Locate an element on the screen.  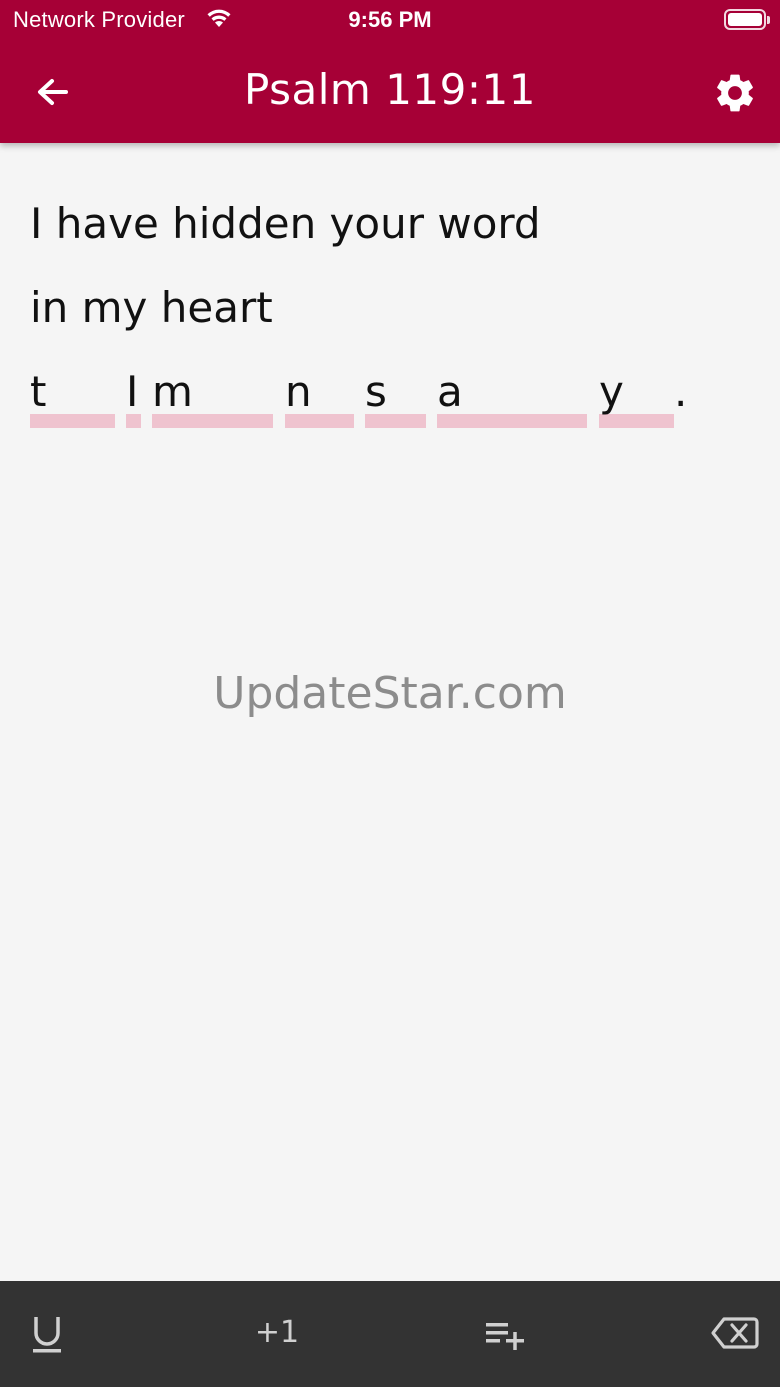
word-hint: n is located at coordinates (298, 391).